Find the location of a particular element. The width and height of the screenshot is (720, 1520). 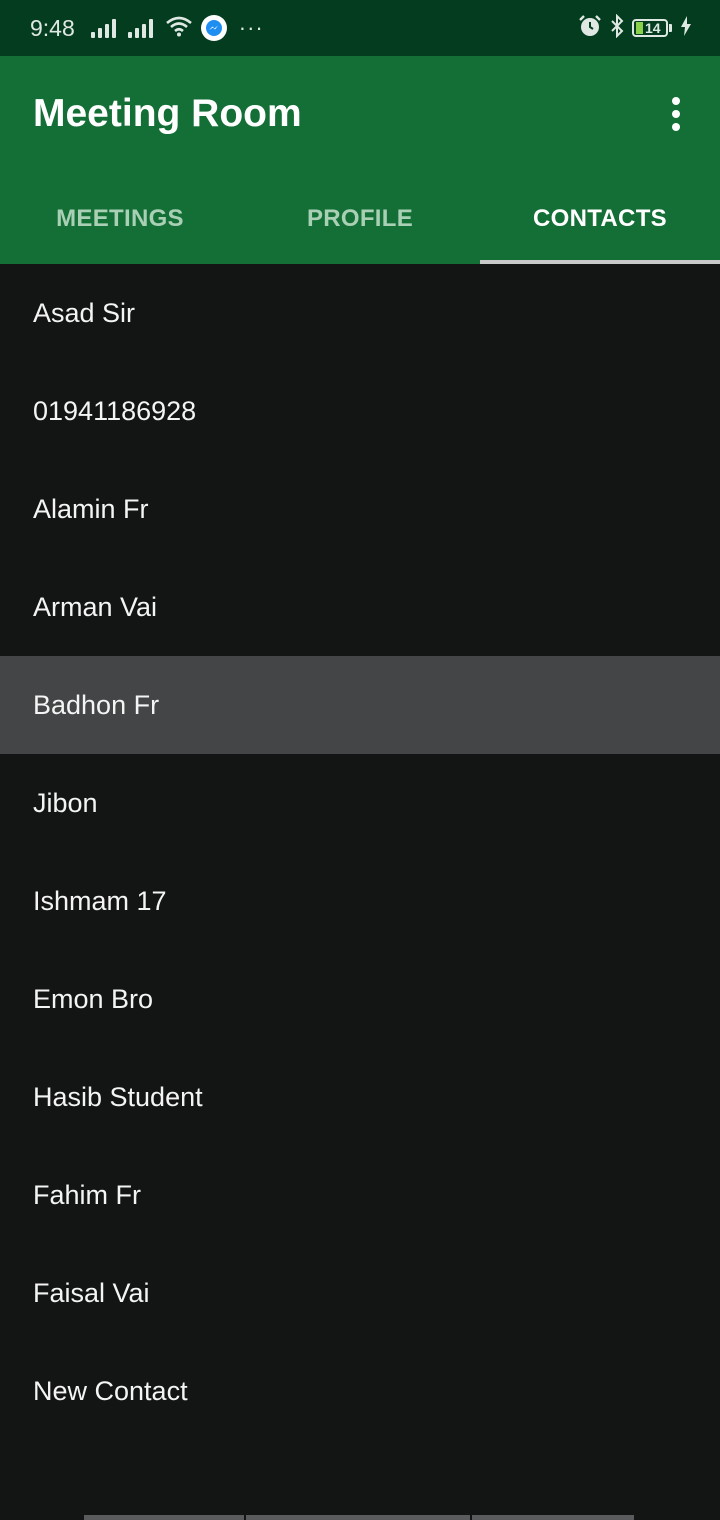

contact-item: 01941186928 is located at coordinates (360, 411).